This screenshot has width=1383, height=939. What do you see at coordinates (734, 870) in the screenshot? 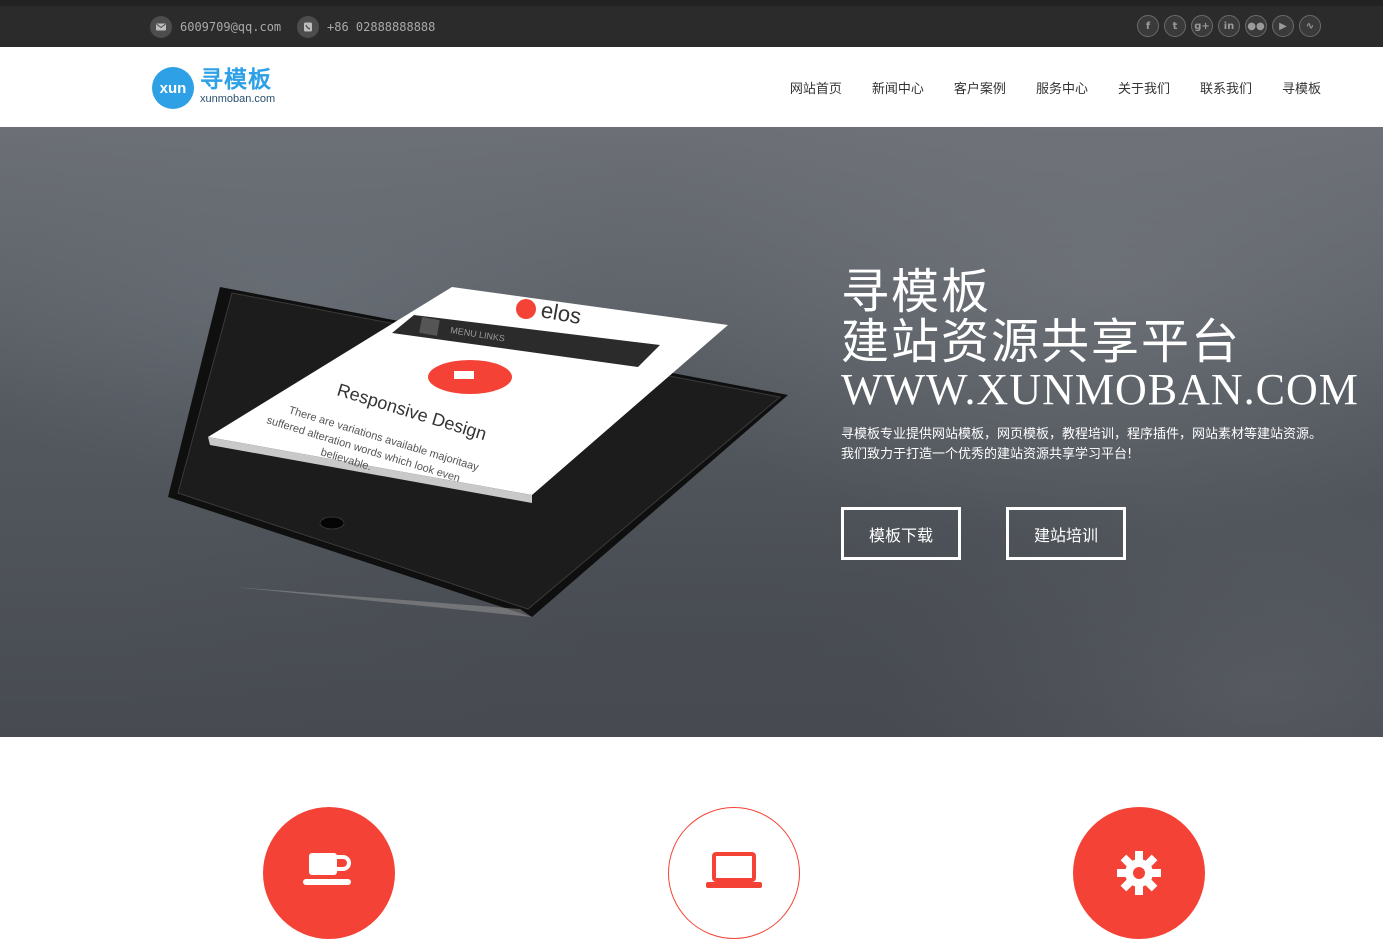
I see `laptop-icon` at bounding box center [734, 870].